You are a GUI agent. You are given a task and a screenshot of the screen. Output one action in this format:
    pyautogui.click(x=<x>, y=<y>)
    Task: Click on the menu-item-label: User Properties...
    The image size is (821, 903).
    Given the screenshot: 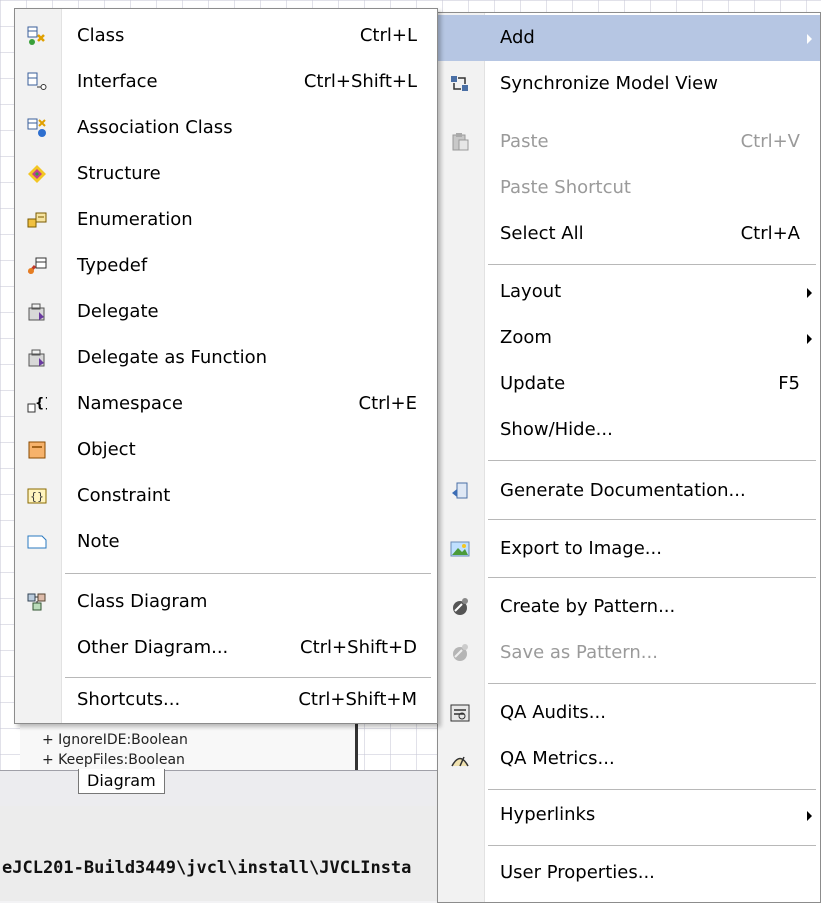 What is the action you would take?
    pyautogui.click(x=577, y=872)
    